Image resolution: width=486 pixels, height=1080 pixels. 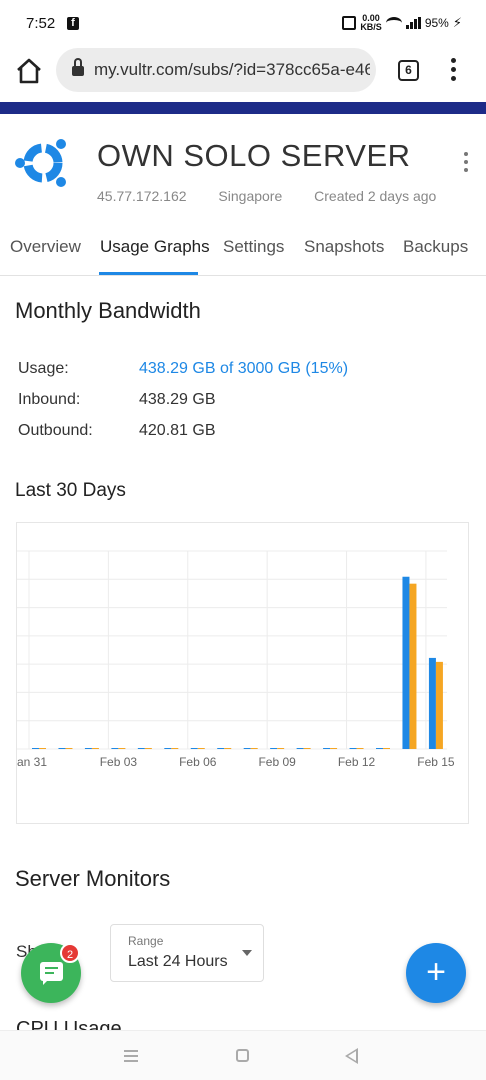 I want to click on server-created: Created 2 days ago, so click(x=375, y=196).